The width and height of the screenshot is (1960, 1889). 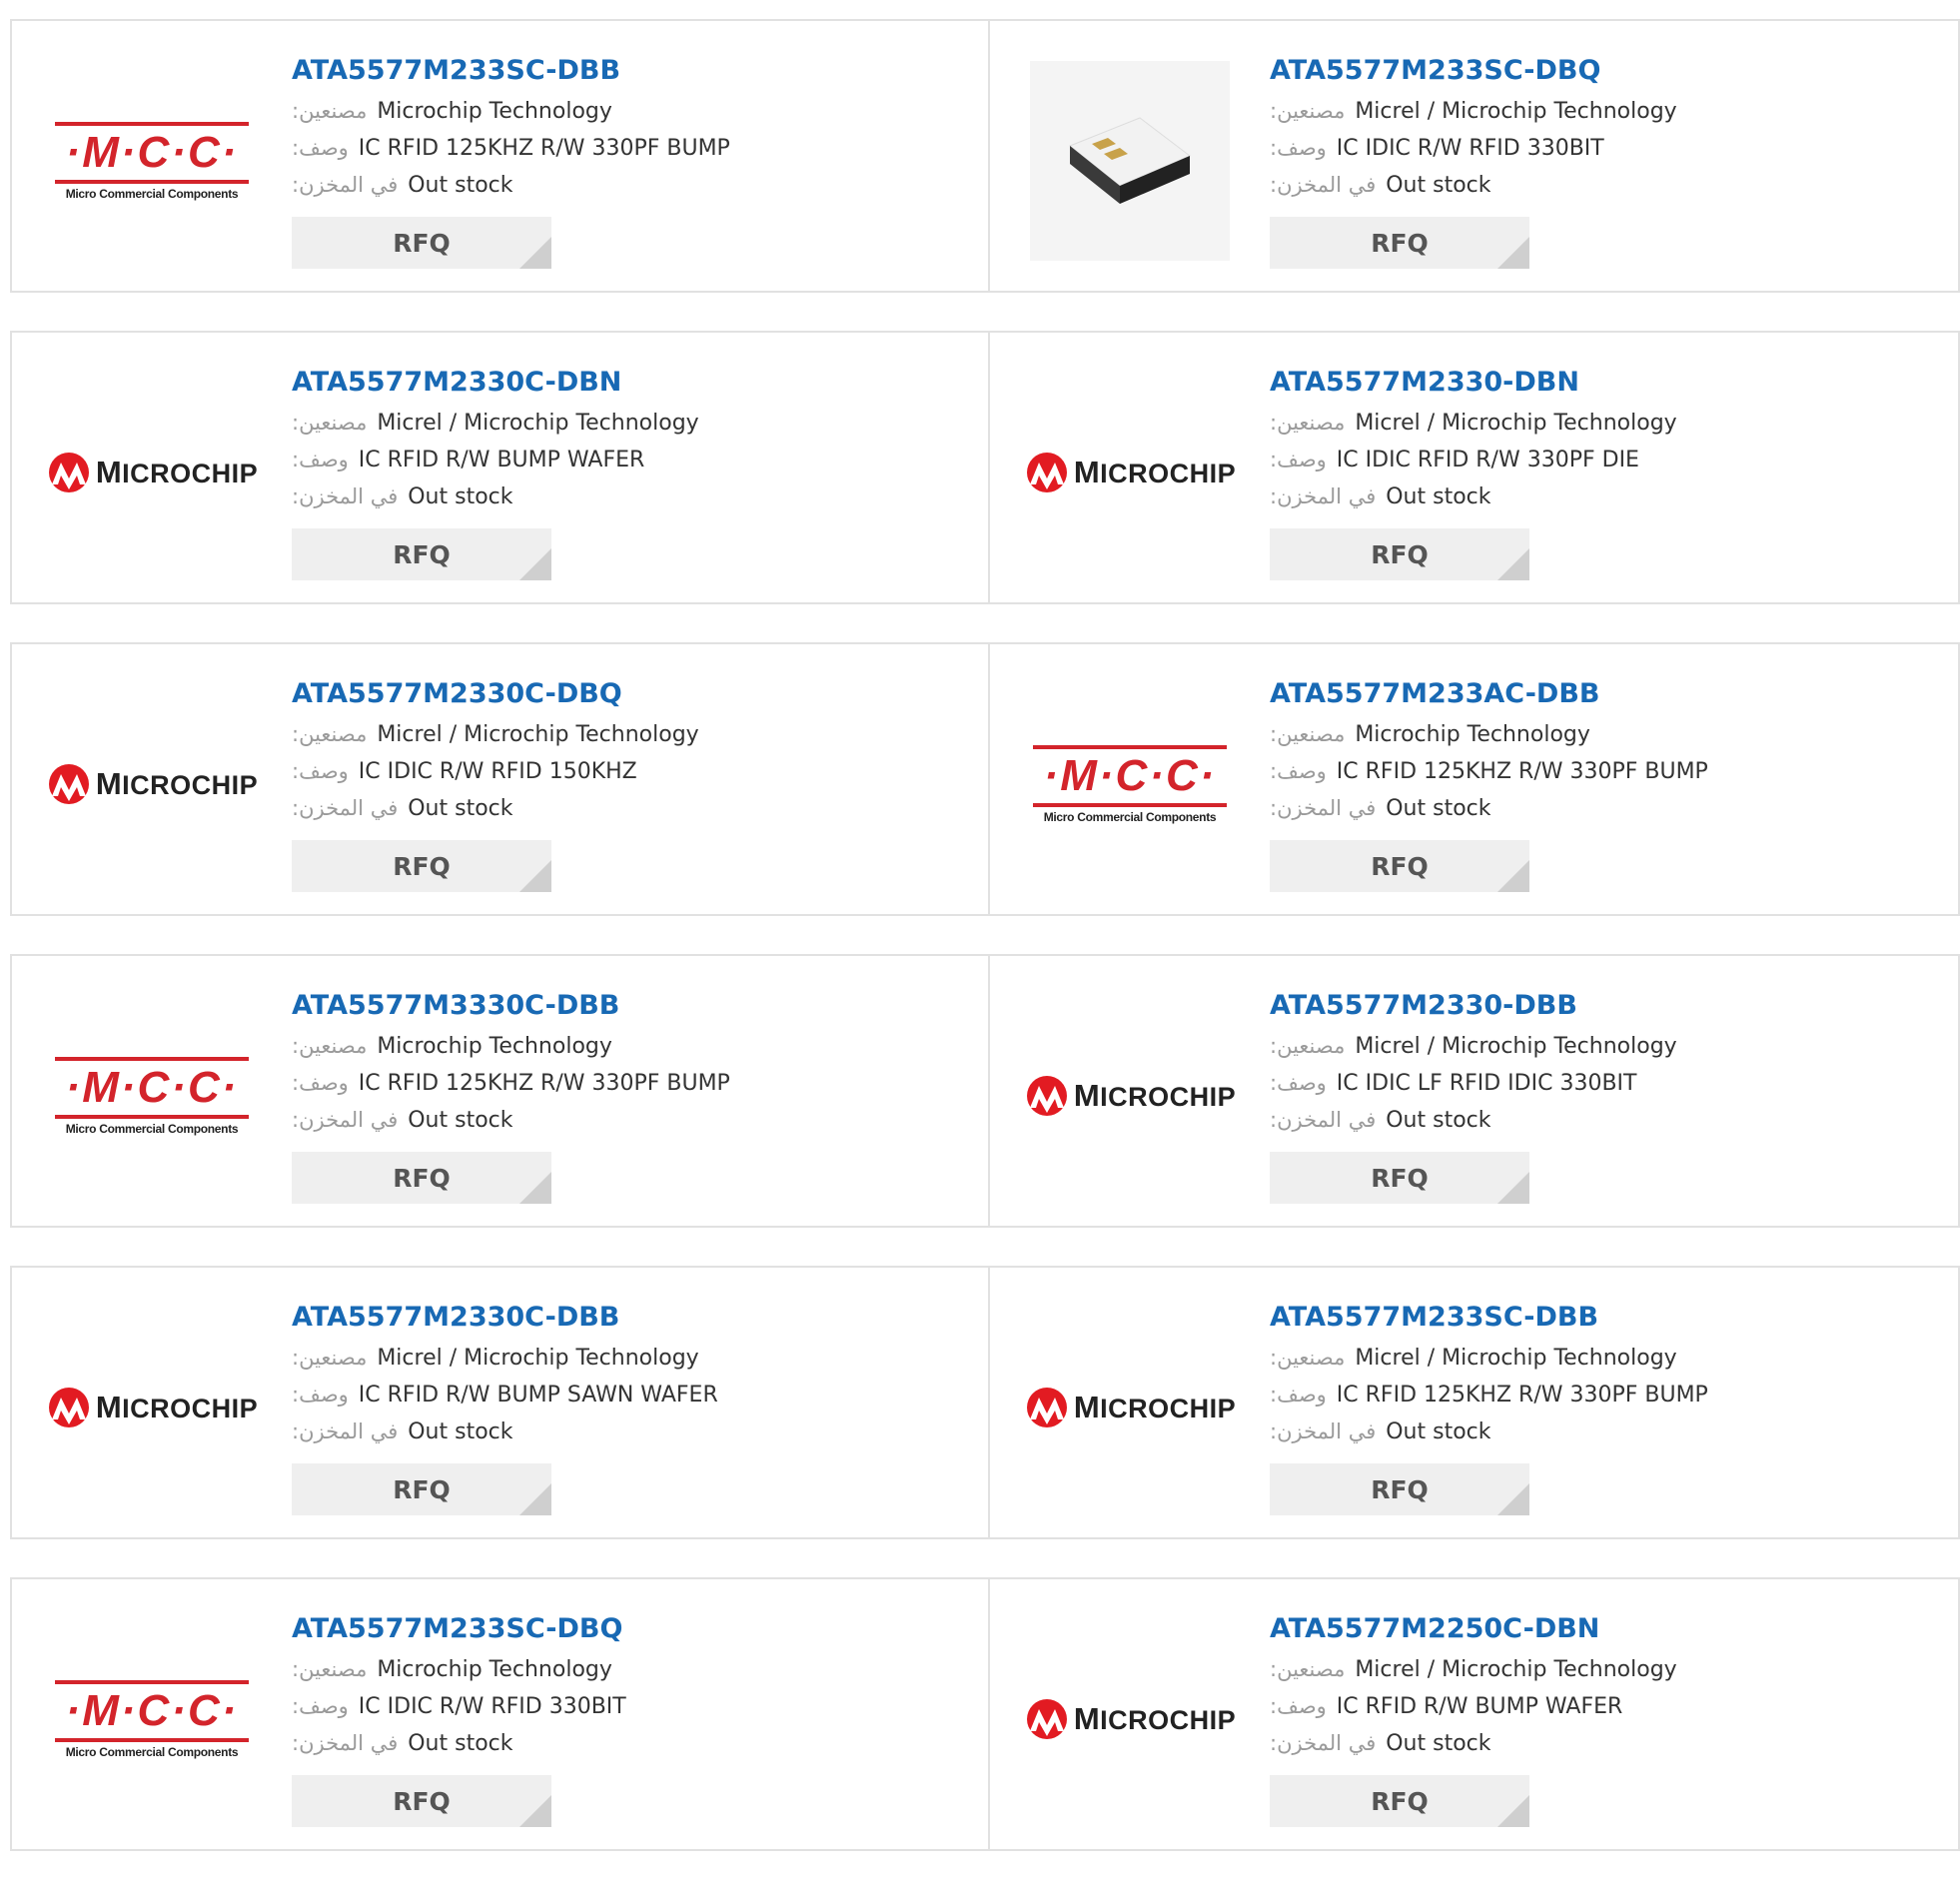 What do you see at coordinates (505, 1318) in the screenshot?
I see `part-number-link: ATA5577M2330C-DBB` at bounding box center [505, 1318].